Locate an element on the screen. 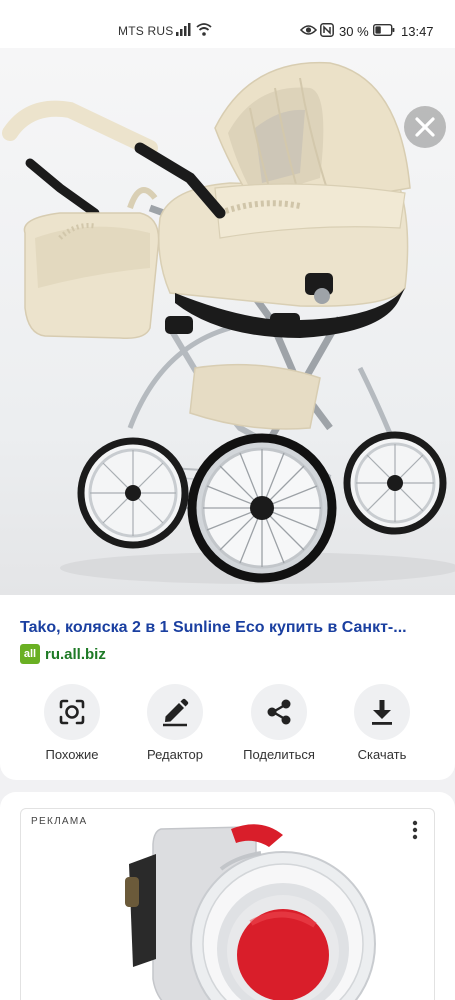 This screenshot has height=1000, width=455. similar-button-circle is located at coordinates (72, 712).